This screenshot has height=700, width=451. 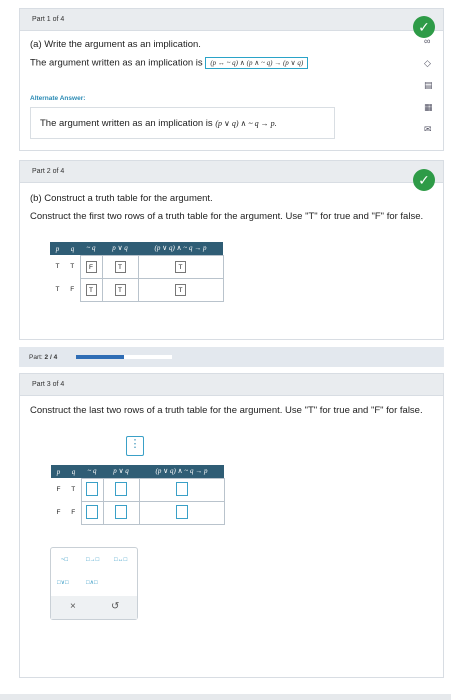 I want to click on part1-check-icon: ✓, so click(x=424, y=27).